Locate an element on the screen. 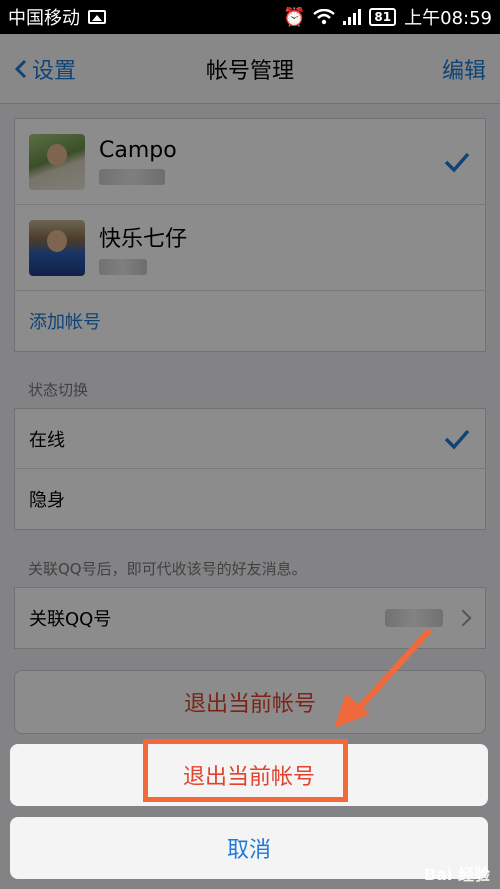  cancel-button: 取消 is located at coordinates (249, 848).